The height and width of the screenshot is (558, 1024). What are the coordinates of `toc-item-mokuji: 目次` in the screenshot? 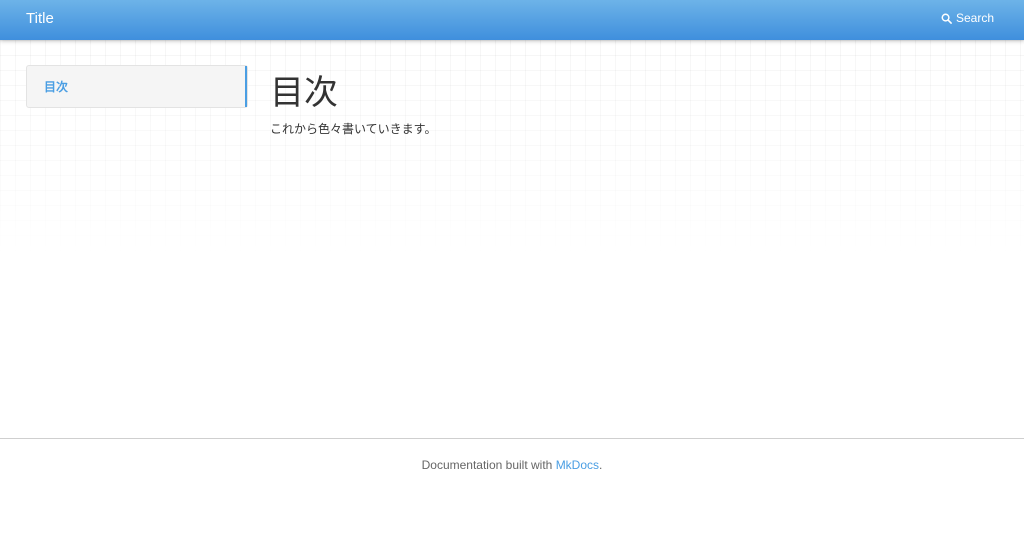 It's located at (137, 86).